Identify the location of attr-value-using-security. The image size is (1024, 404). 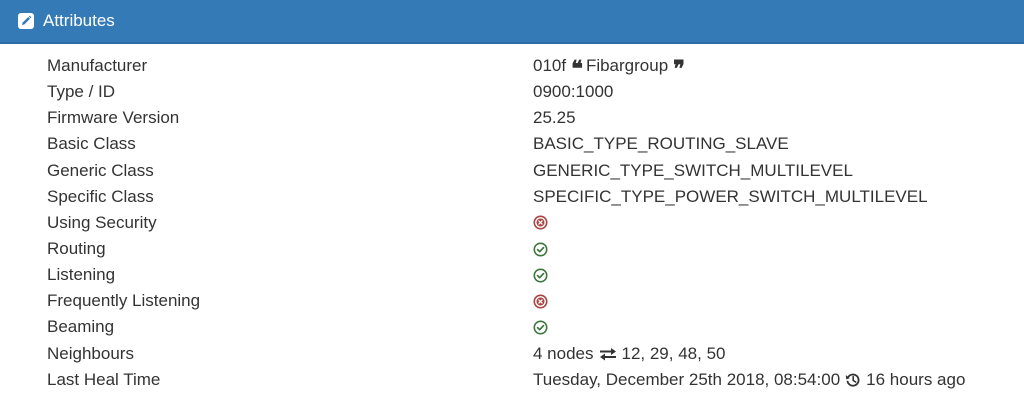
(755, 222).